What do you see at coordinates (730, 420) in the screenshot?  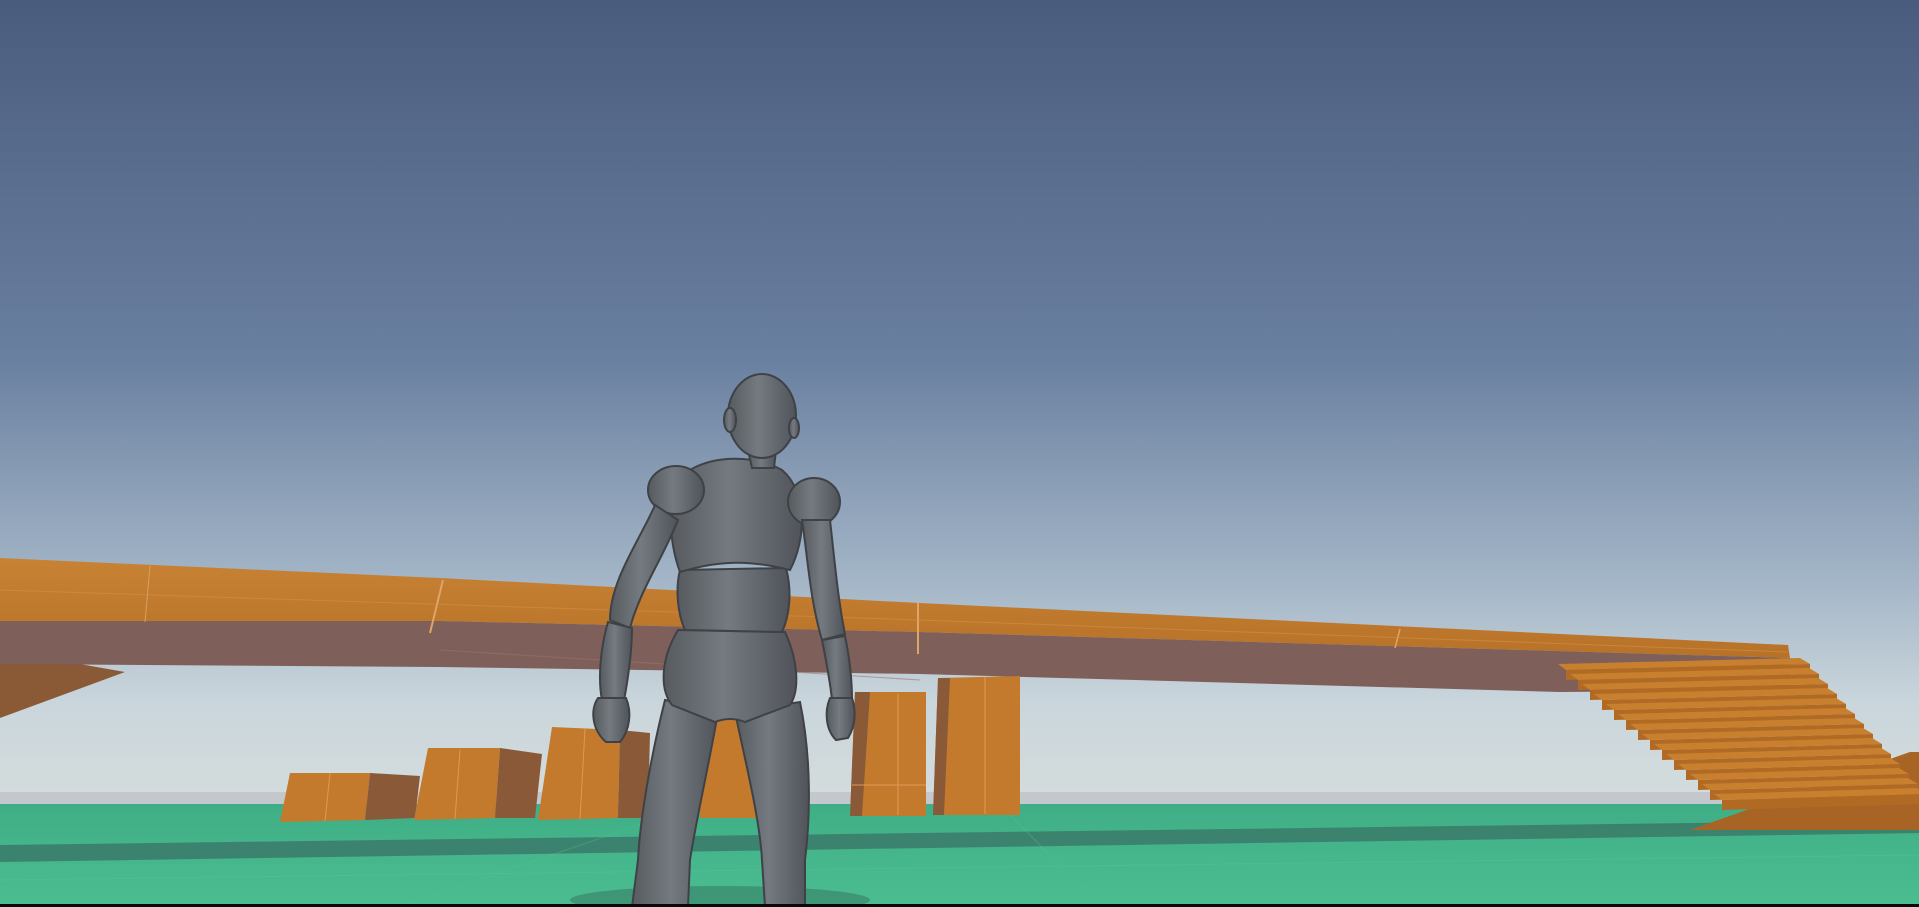 I see `left-ear` at bounding box center [730, 420].